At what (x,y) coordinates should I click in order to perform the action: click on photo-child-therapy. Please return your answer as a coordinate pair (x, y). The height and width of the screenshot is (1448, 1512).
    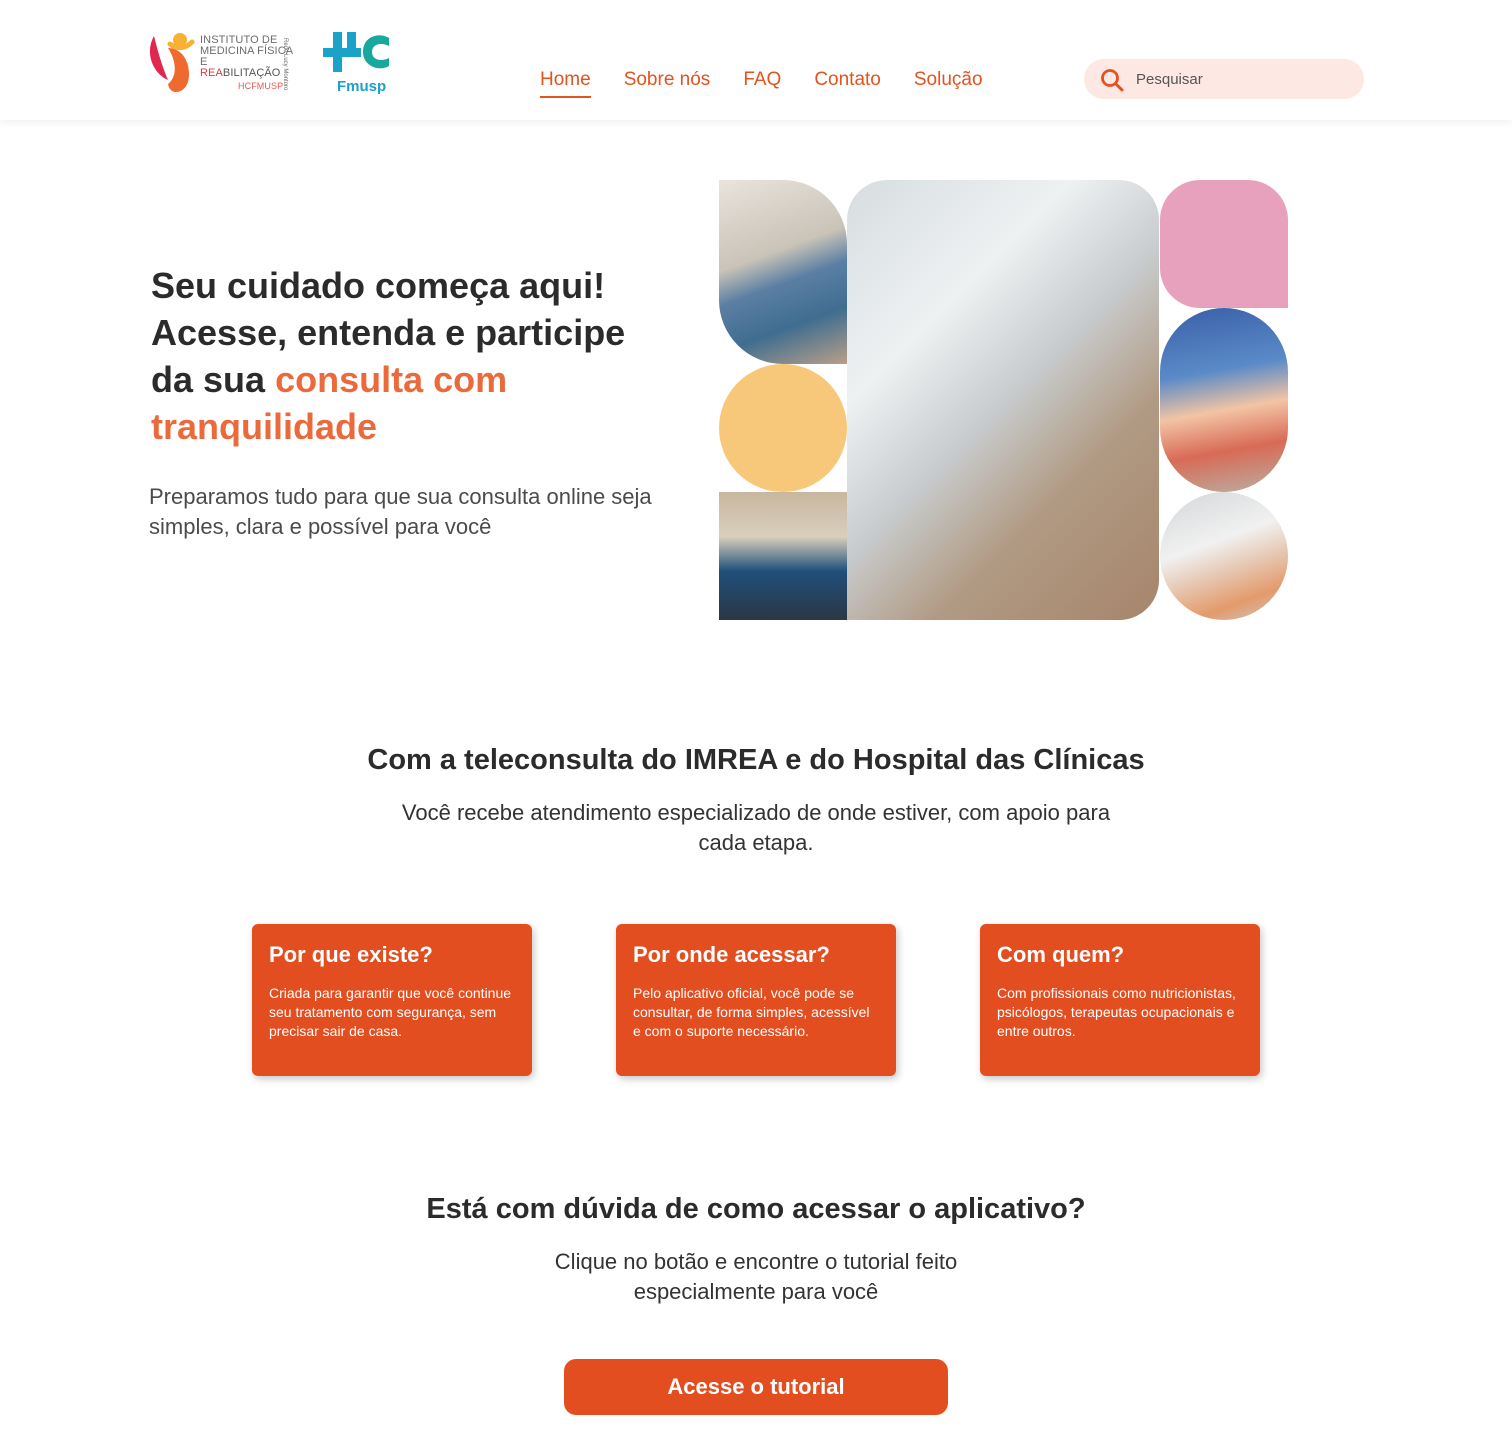
    Looking at the image, I should click on (1224, 400).